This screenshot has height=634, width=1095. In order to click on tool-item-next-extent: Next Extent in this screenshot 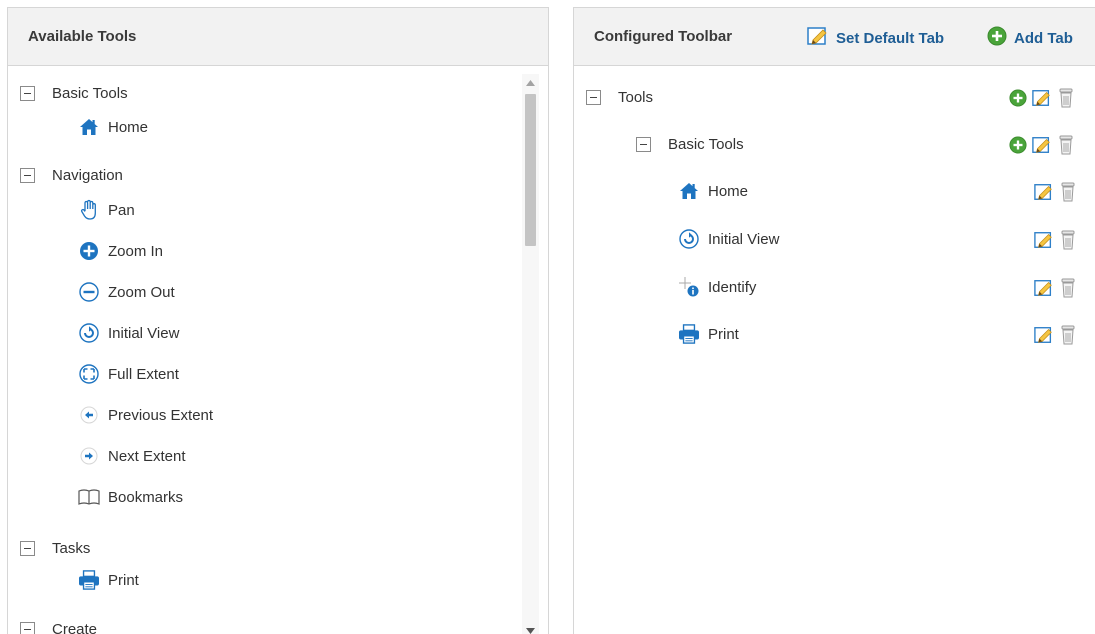, I will do `click(132, 456)`.